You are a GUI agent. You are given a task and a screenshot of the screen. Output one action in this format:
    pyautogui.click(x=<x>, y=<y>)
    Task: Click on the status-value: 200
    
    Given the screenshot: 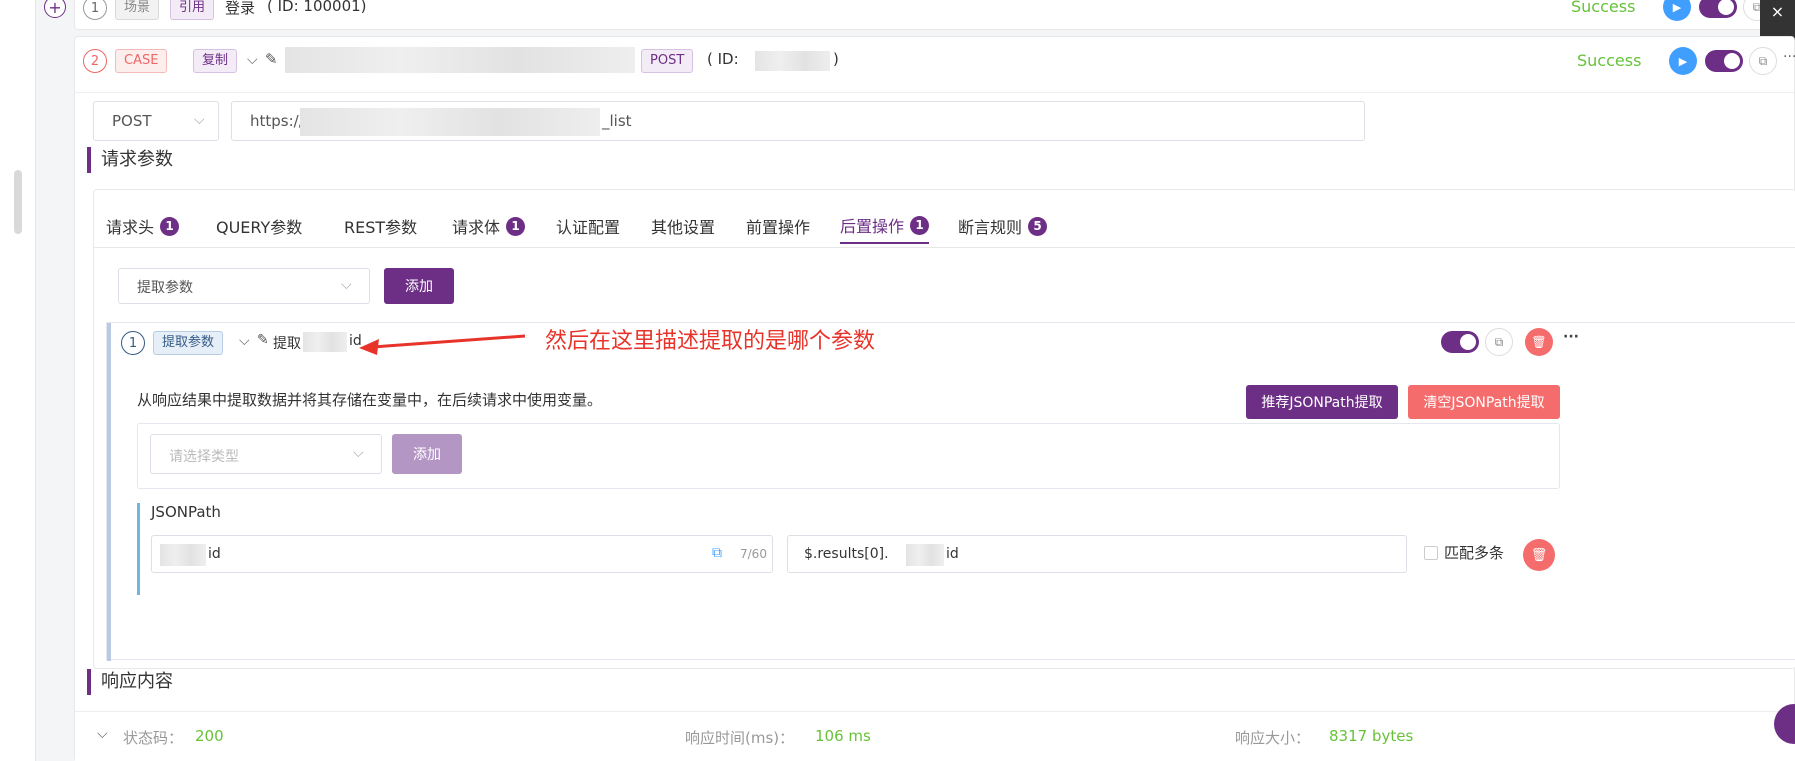 What is the action you would take?
    pyautogui.click(x=209, y=736)
    